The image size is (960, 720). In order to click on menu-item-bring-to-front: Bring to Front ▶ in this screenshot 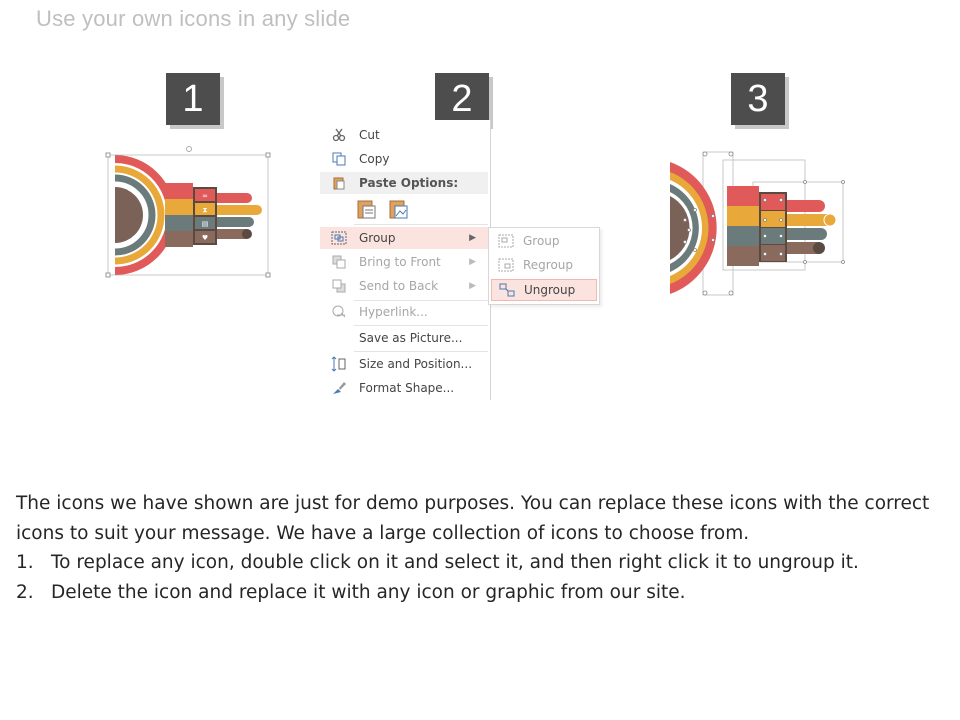, I will do `click(404, 262)`.